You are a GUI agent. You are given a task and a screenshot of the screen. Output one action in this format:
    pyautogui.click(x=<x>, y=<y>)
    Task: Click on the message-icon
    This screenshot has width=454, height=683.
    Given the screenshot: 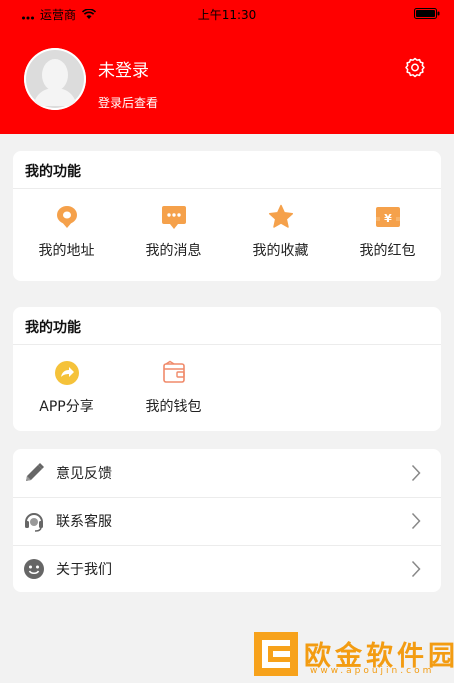 What is the action you would take?
    pyautogui.click(x=174, y=217)
    